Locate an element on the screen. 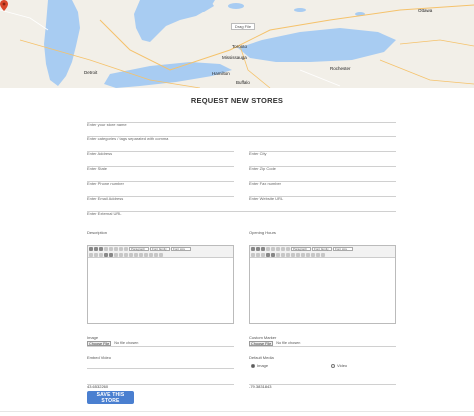  embed-video-field is located at coordinates (160, 368).